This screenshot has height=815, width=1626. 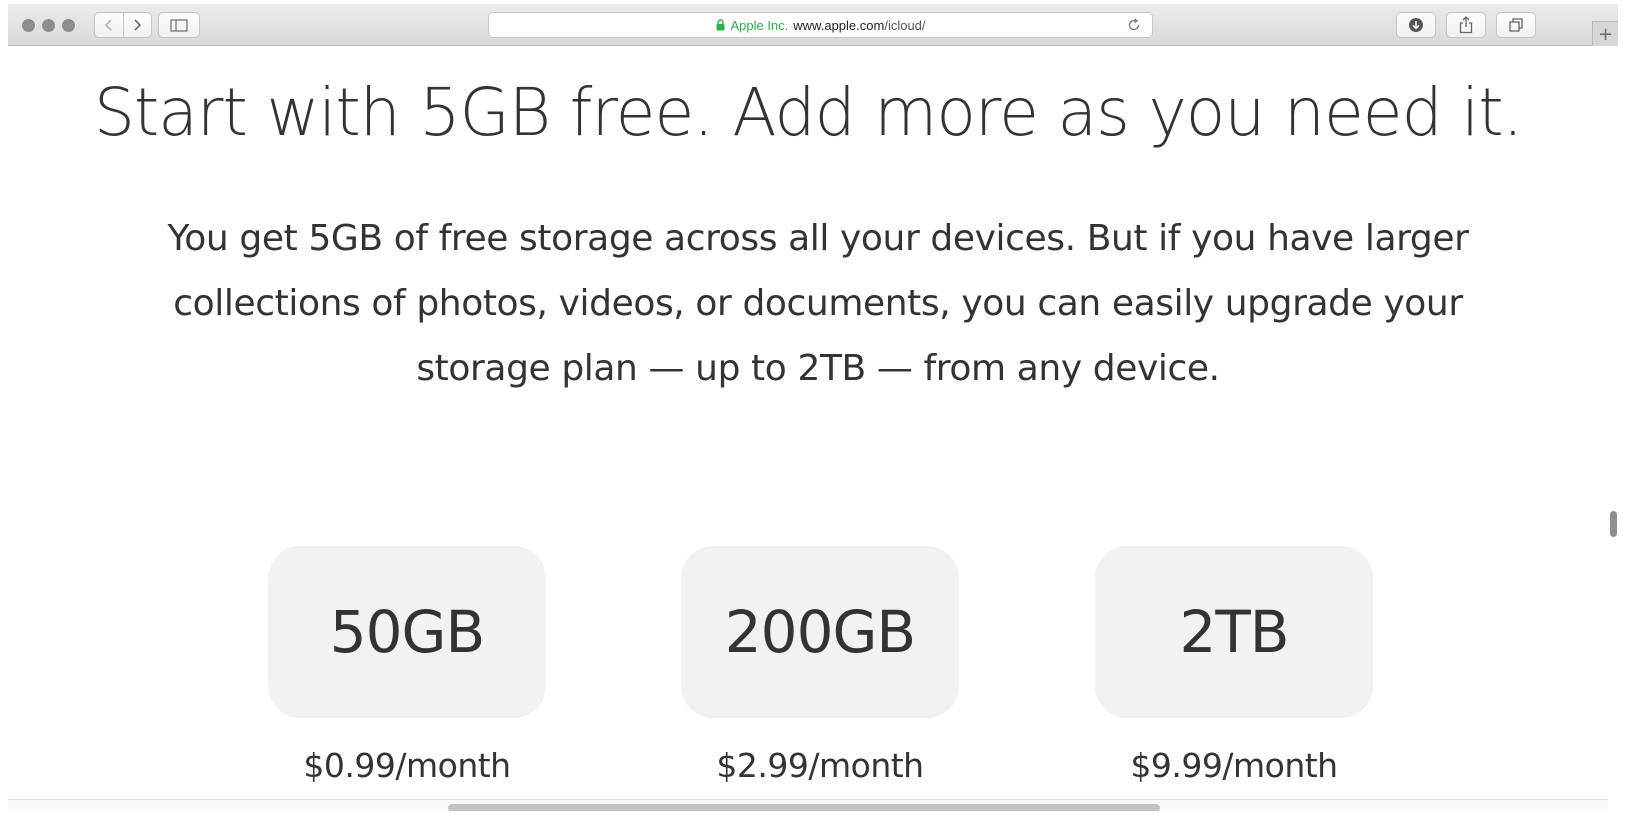 I want to click on close-window-button, so click(x=28, y=25).